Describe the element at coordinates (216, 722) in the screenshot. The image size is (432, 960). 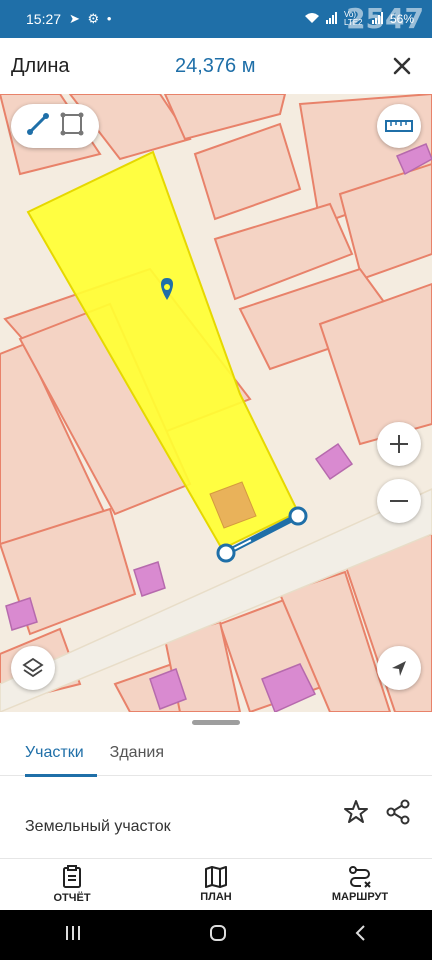
I see `sheet-handle` at that location.